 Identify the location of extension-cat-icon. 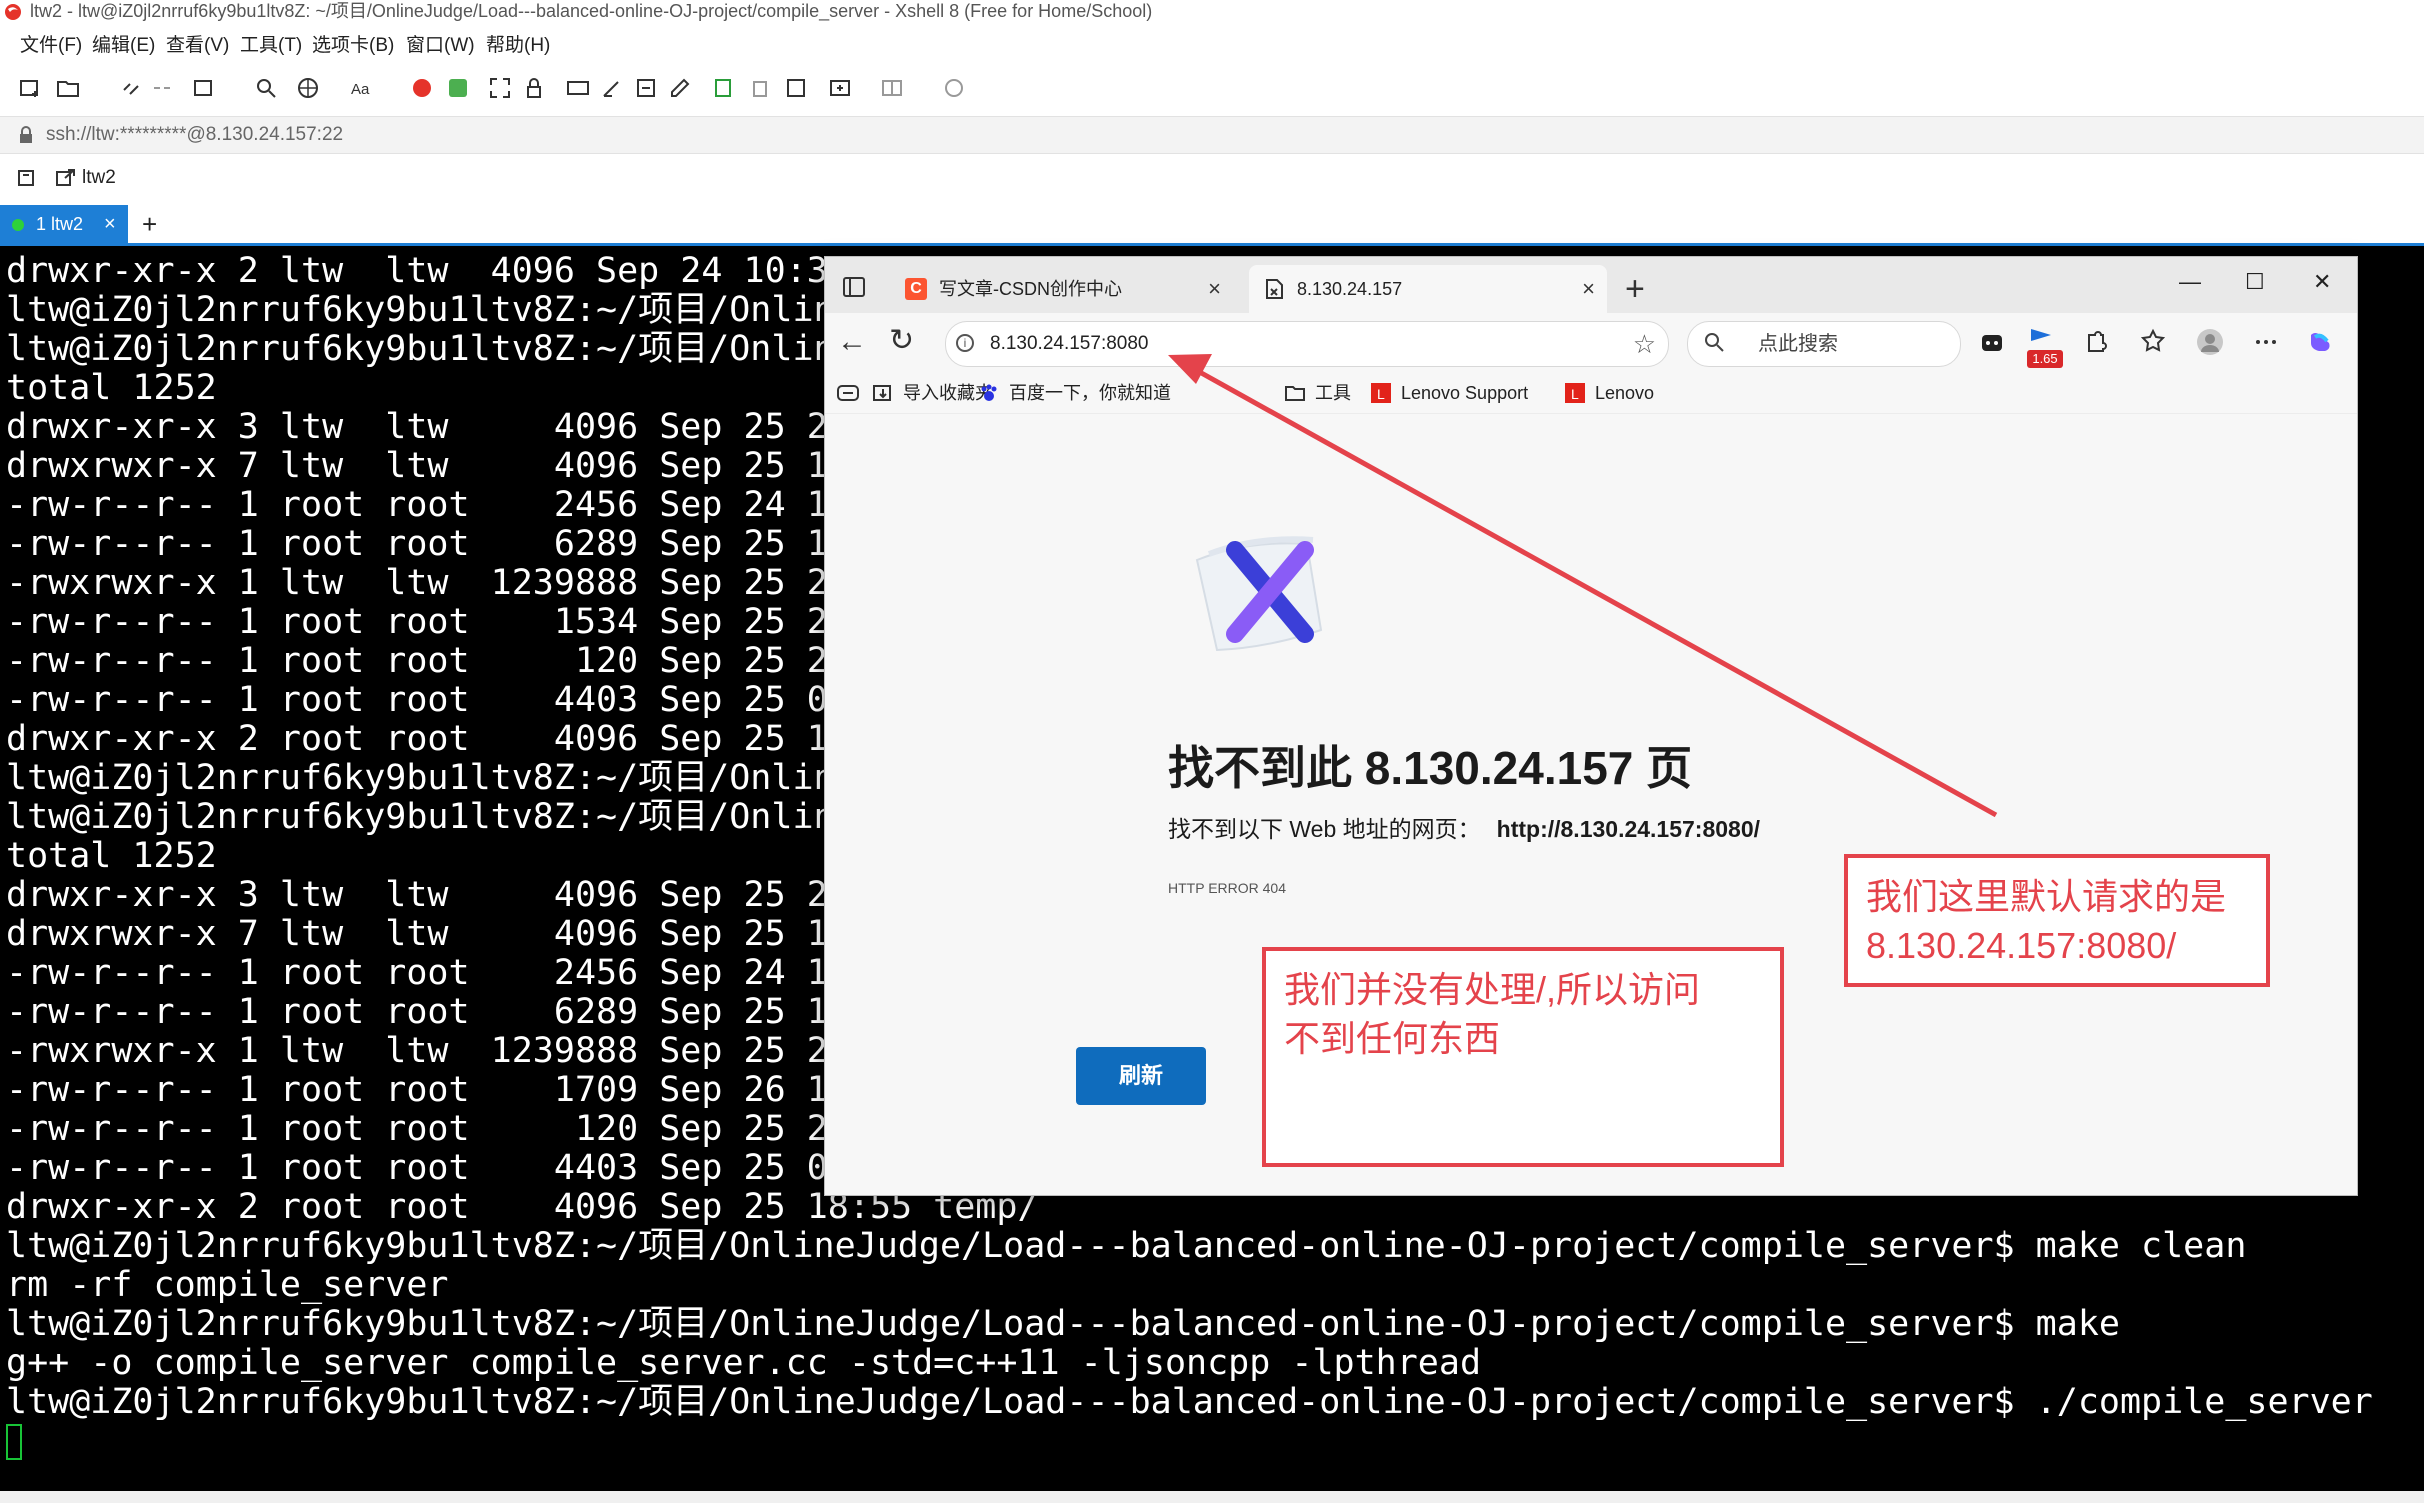
(1992, 342).